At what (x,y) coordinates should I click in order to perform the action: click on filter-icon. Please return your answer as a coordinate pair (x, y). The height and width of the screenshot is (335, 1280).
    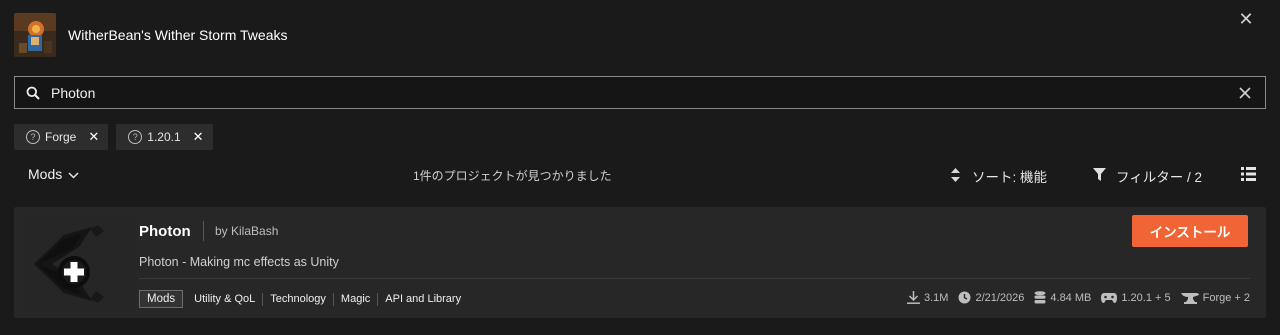
    Looking at the image, I should click on (1099, 176).